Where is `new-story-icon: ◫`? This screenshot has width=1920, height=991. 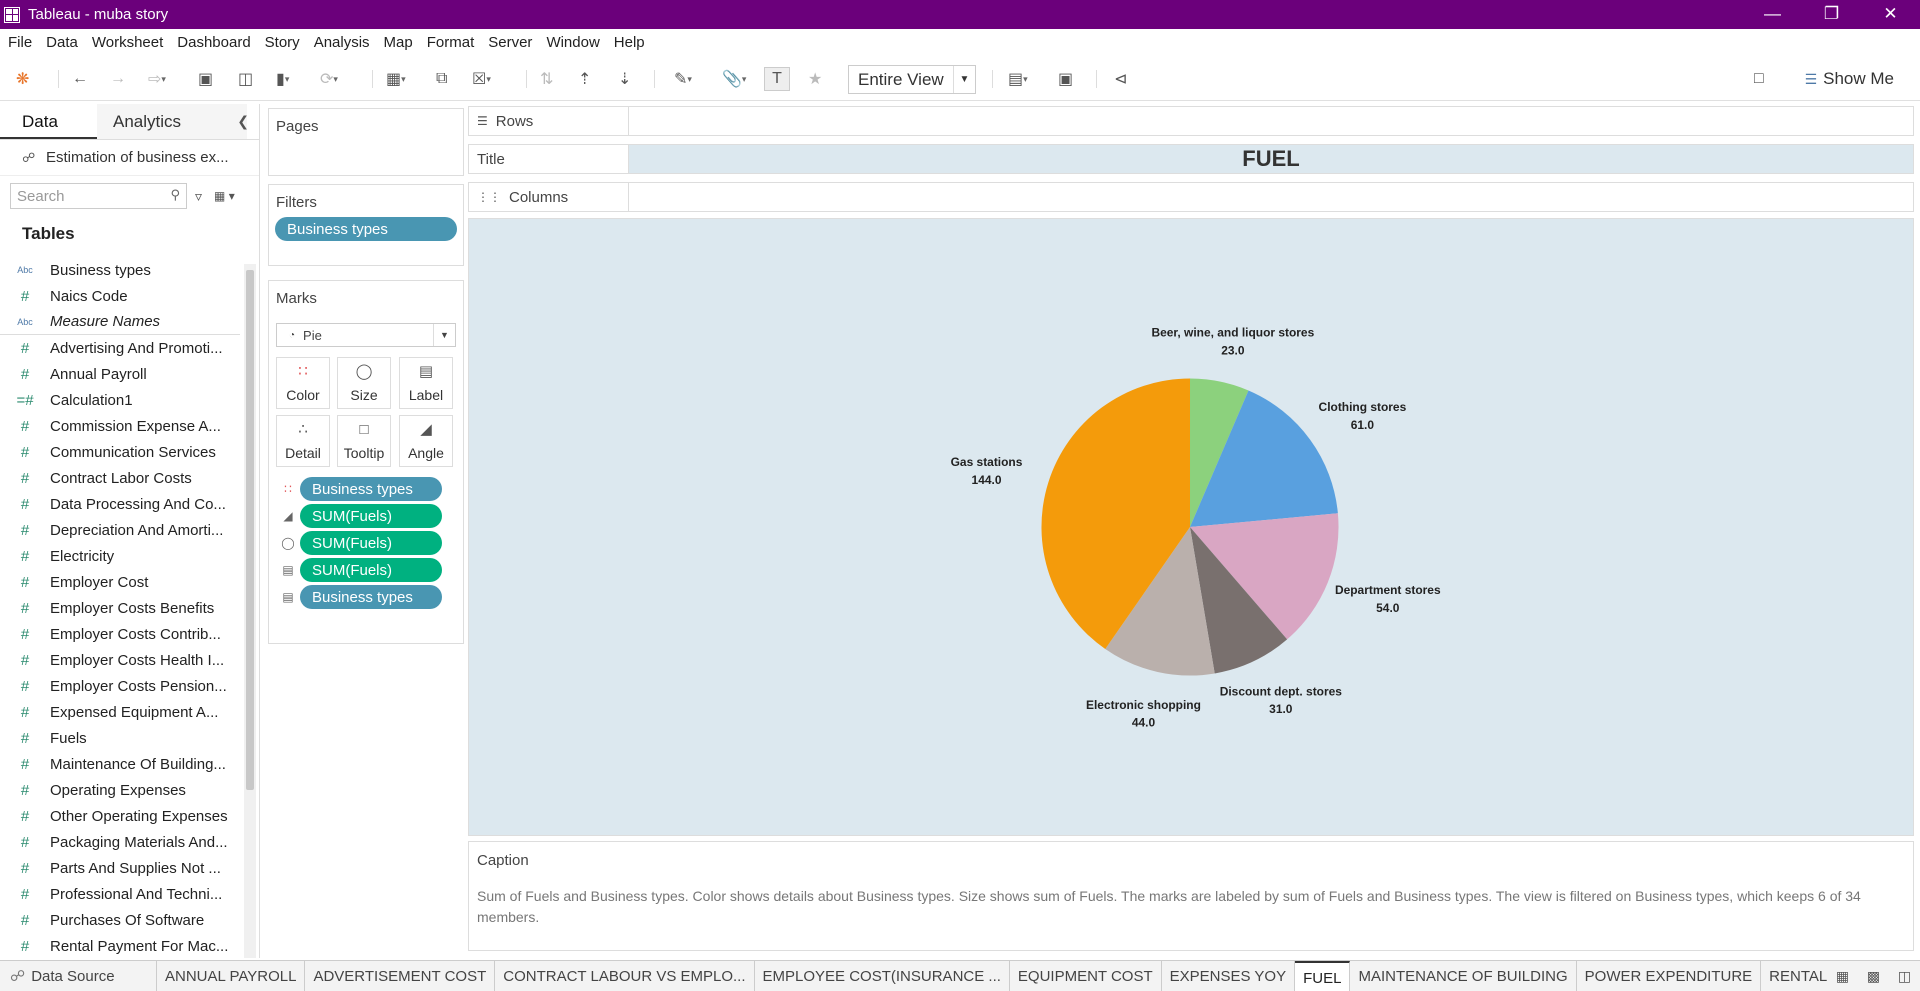
new-story-icon: ◫ is located at coordinates (1904, 976).